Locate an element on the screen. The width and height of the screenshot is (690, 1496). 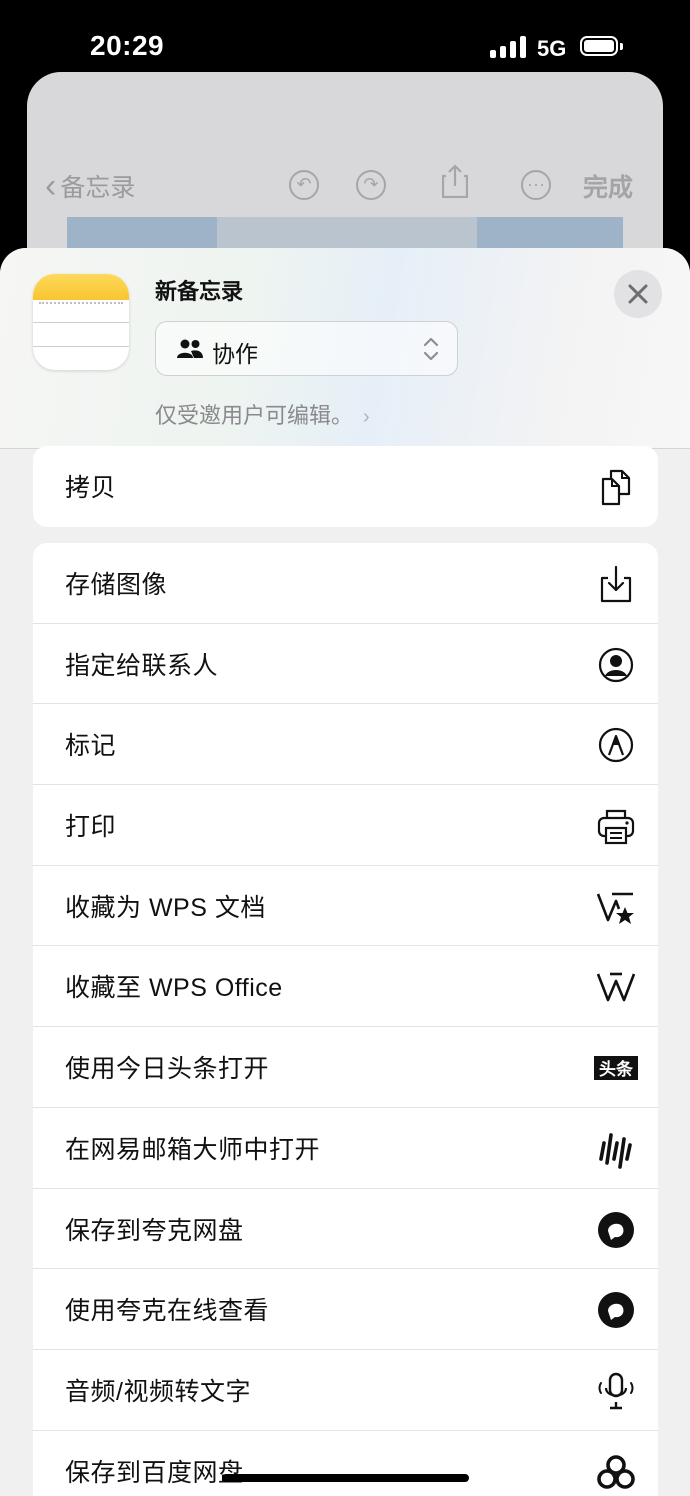
action-label: 收藏至 WPS Office is located at coordinates (174, 988).